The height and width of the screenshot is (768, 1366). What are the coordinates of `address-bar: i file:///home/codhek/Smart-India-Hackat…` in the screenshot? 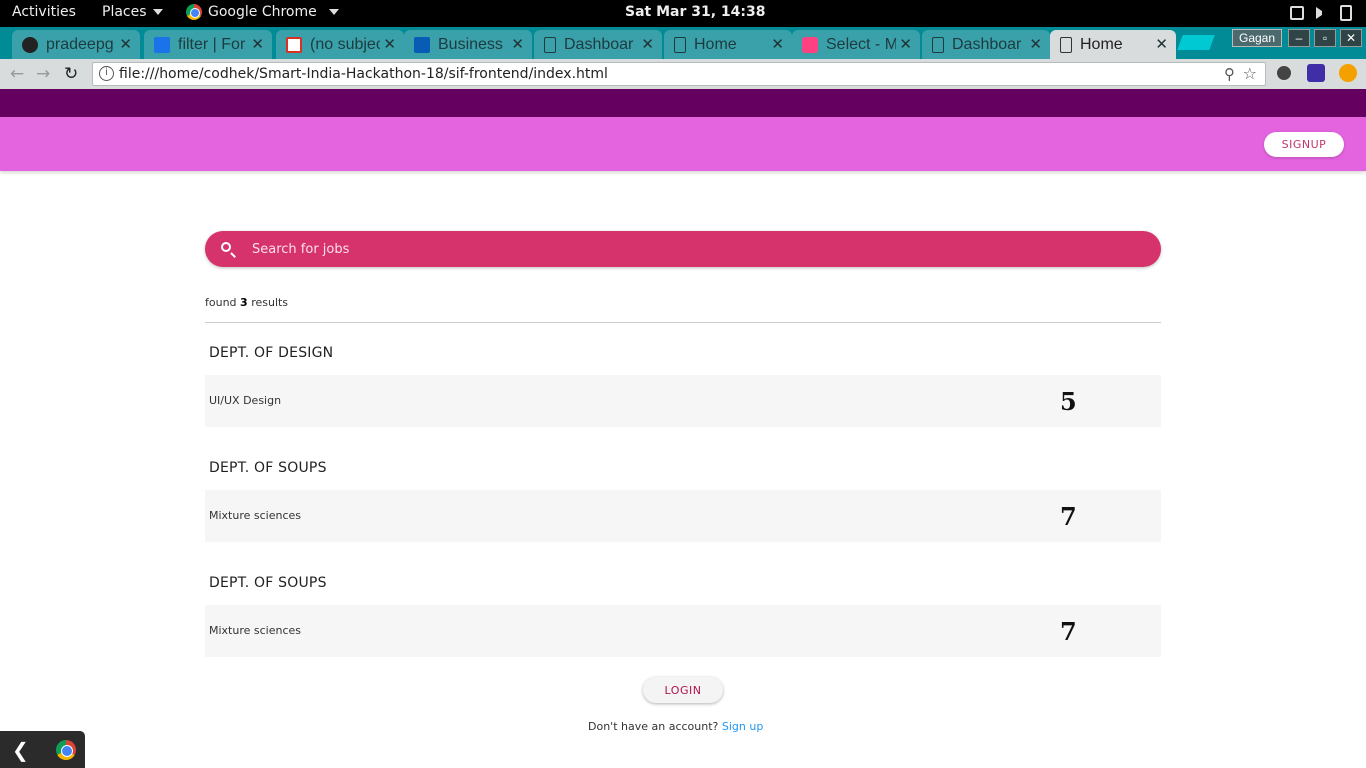 It's located at (679, 74).